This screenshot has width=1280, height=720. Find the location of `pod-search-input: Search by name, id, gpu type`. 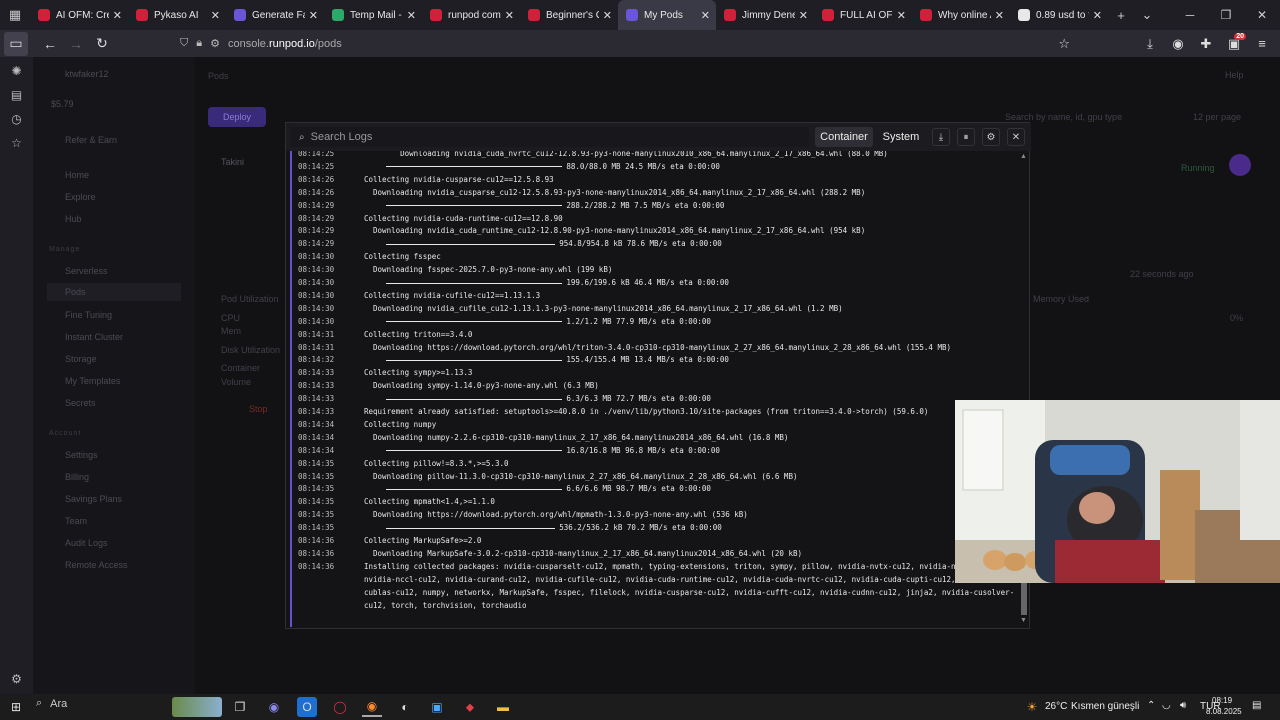

pod-search-input: Search by name, id, gpu type is located at coordinates (1063, 117).